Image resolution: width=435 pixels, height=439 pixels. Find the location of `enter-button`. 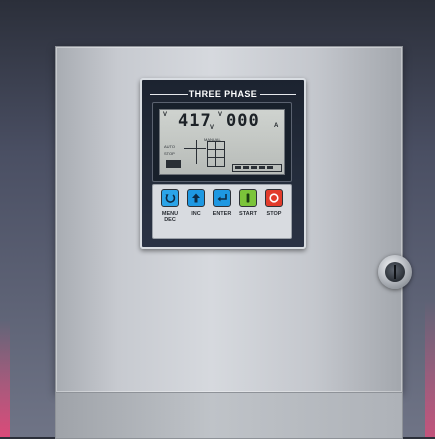

enter-button is located at coordinates (222, 198).